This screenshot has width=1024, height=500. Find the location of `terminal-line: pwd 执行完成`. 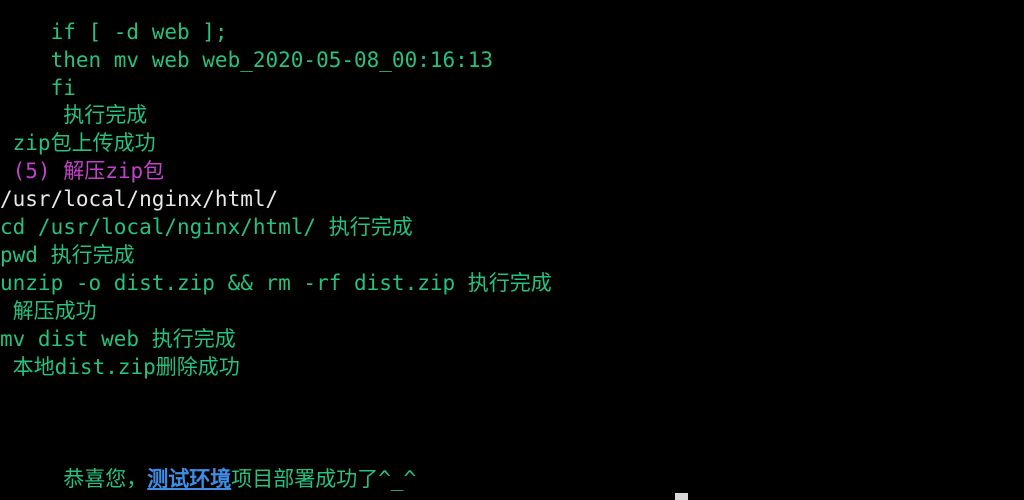

terminal-line: pwd 执行完成 is located at coordinates (67, 255).